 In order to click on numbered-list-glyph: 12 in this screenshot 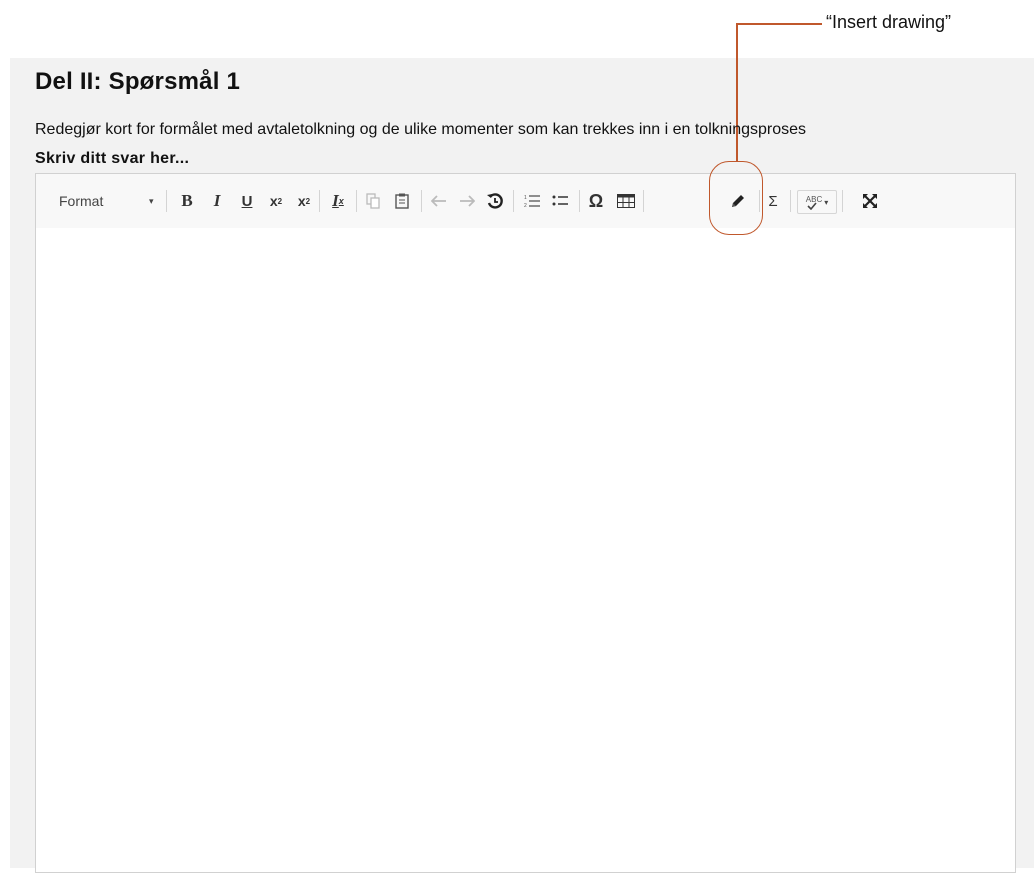, I will do `click(532, 201)`.